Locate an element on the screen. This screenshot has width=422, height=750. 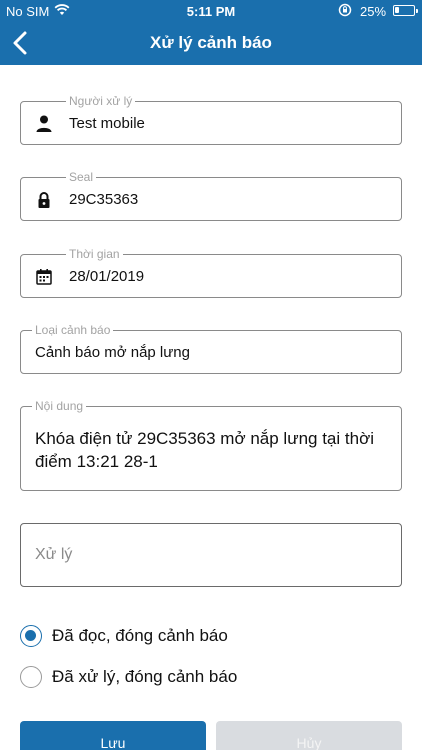
option-read-close: Đã đọc, đóng cảnh báo is located at coordinates (150, 636).